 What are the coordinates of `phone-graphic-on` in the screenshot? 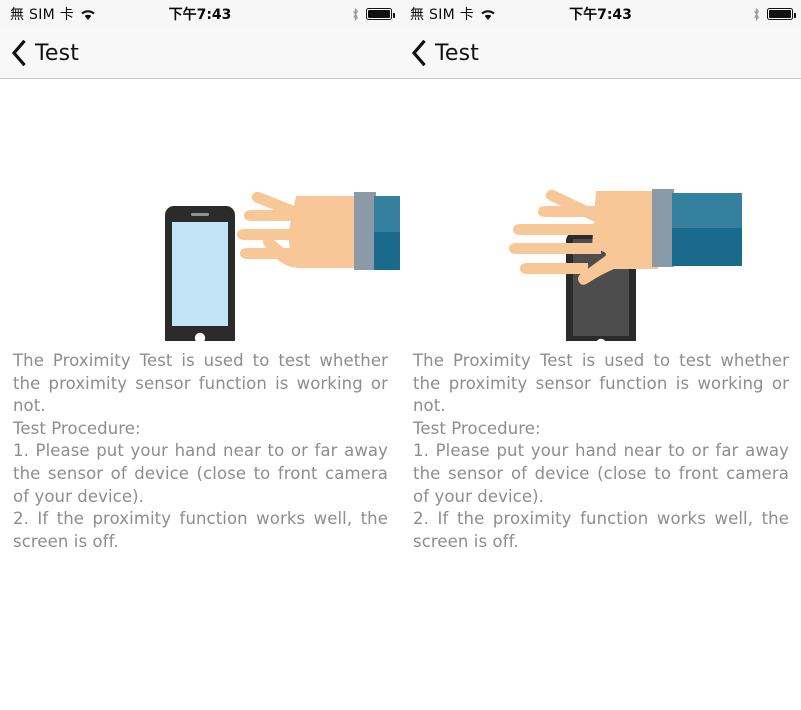 It's located at (200, 273).